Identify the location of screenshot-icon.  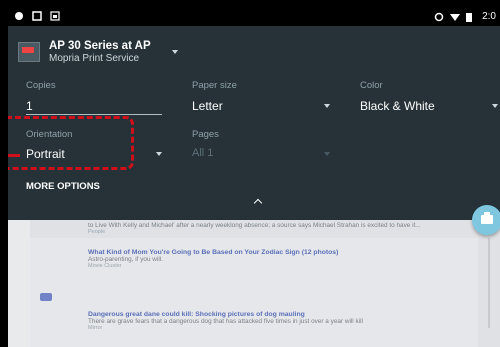
(37, 16).